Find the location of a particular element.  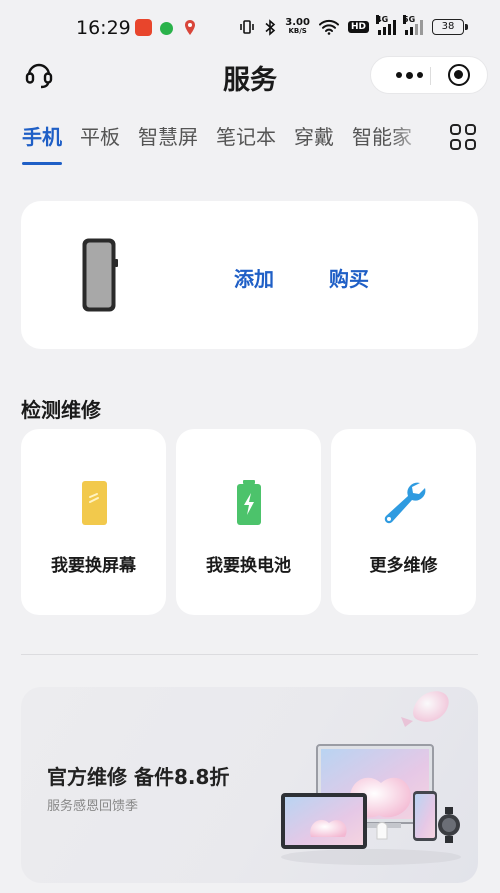

replace-battery-card: 我要换电池 is located at coordinates (248, 522).